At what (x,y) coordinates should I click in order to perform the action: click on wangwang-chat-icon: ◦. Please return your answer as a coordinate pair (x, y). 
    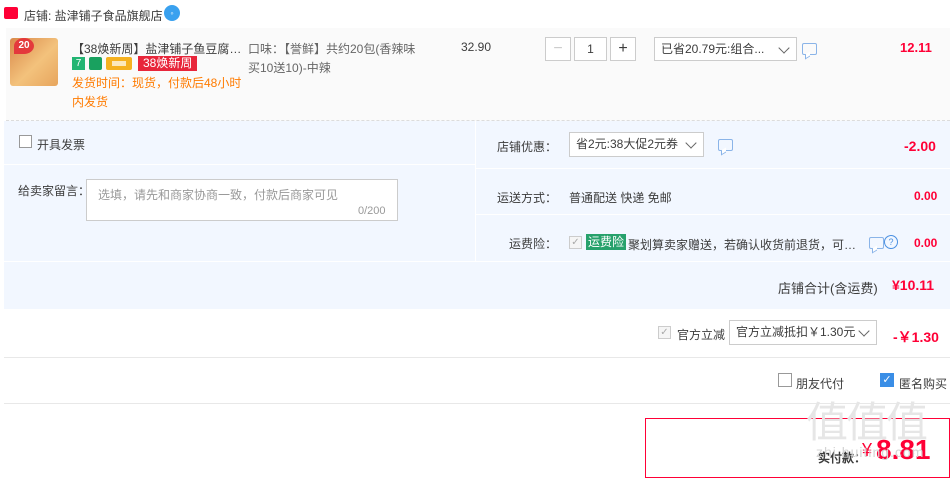
    Looking at the image, I should click on (172, 13).